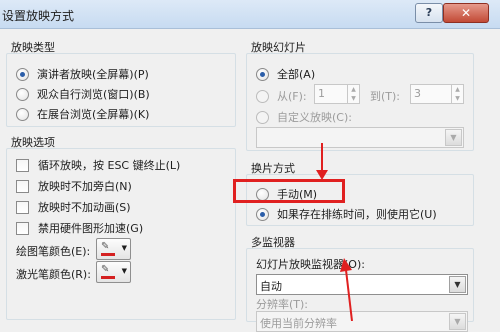 The width and height of the screenshot is (500, 332). I want to click on radio-custom-show: 自定义放映(C):, so click(304, 117).